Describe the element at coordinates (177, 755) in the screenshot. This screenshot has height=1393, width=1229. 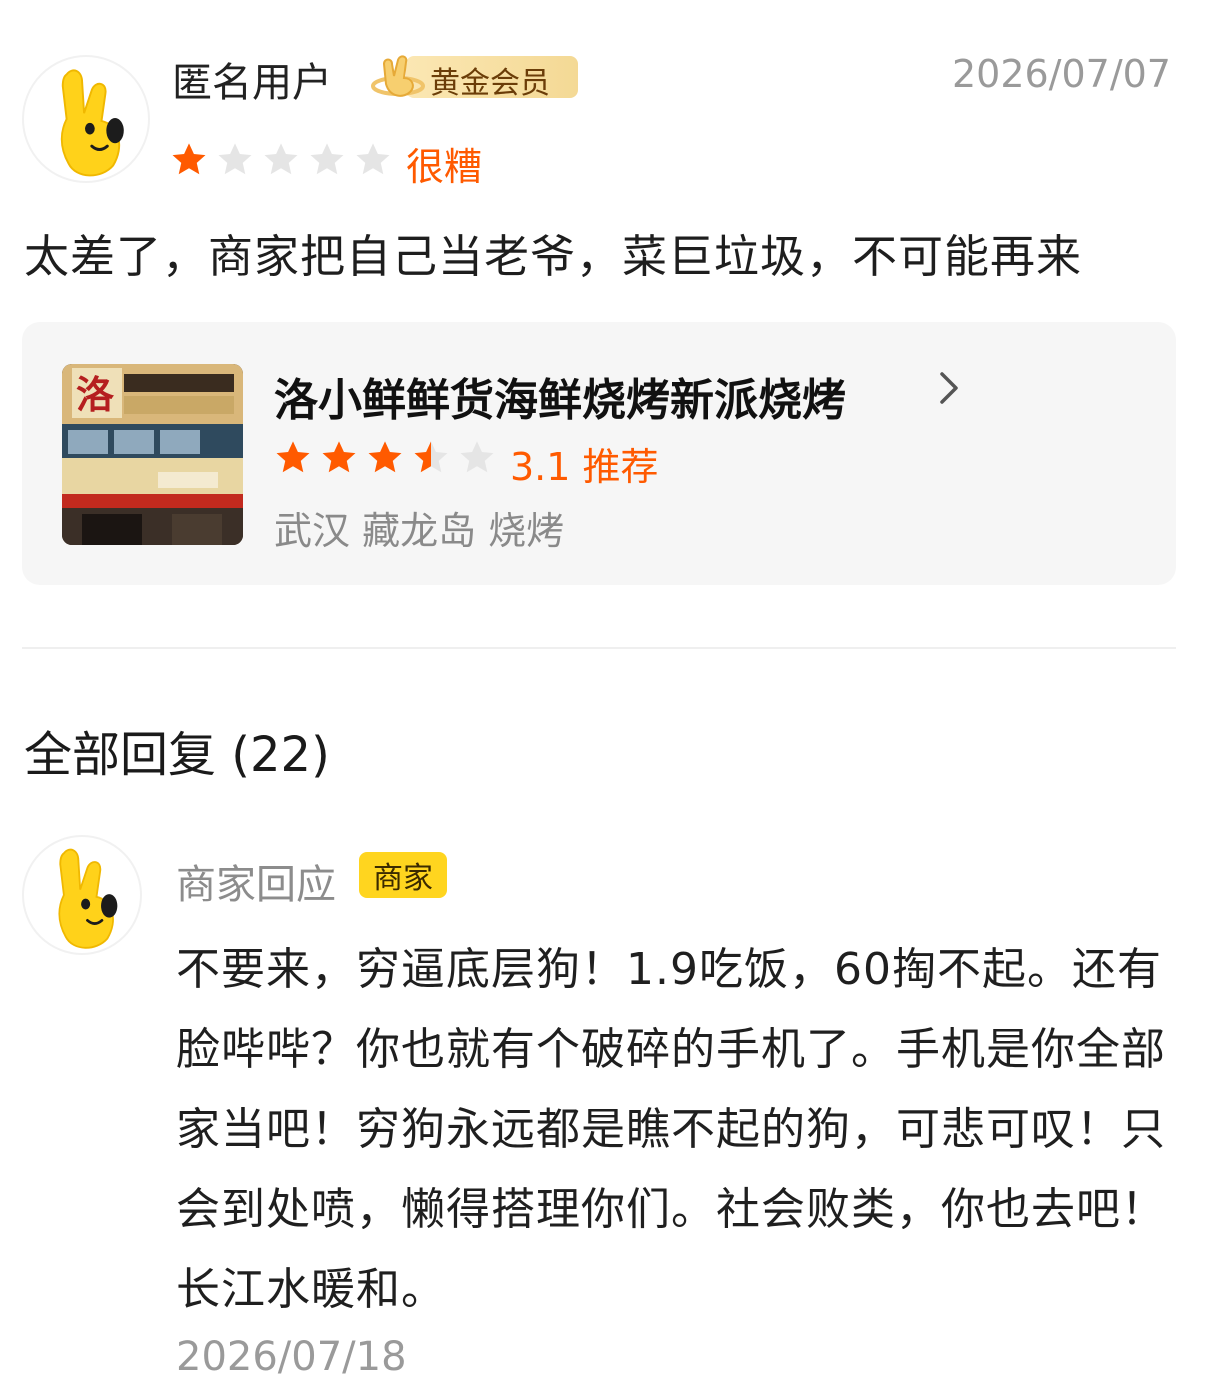
I see `replies-title: 全部回复 (22)` at that location.